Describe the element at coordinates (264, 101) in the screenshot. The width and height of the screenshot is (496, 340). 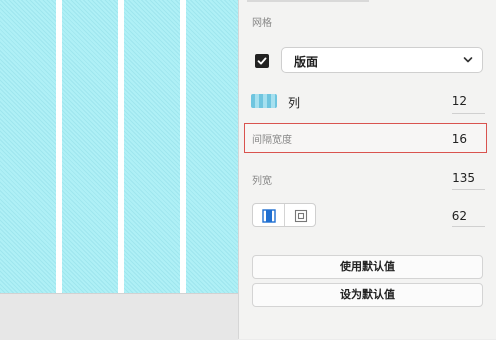
I see `column-grid-icon` at that location.